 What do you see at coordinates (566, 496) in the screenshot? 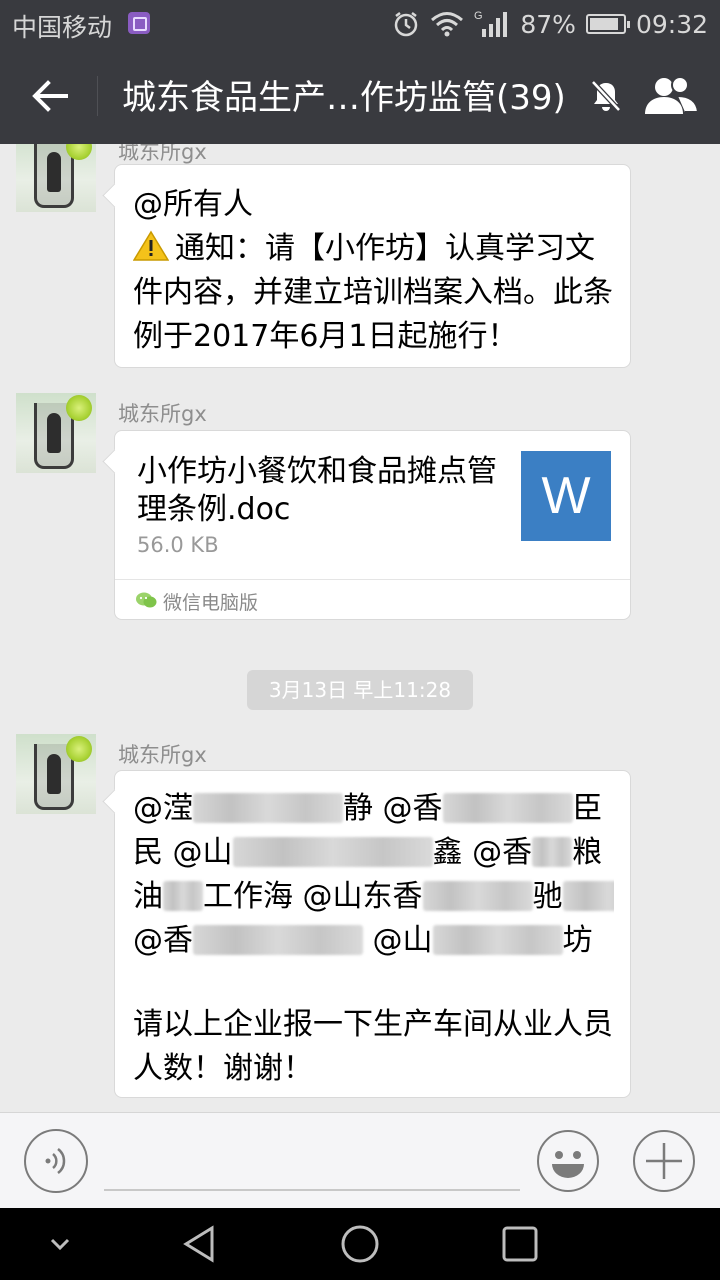
I see `word-doc-icon: W` at bounding box center [566, 496].